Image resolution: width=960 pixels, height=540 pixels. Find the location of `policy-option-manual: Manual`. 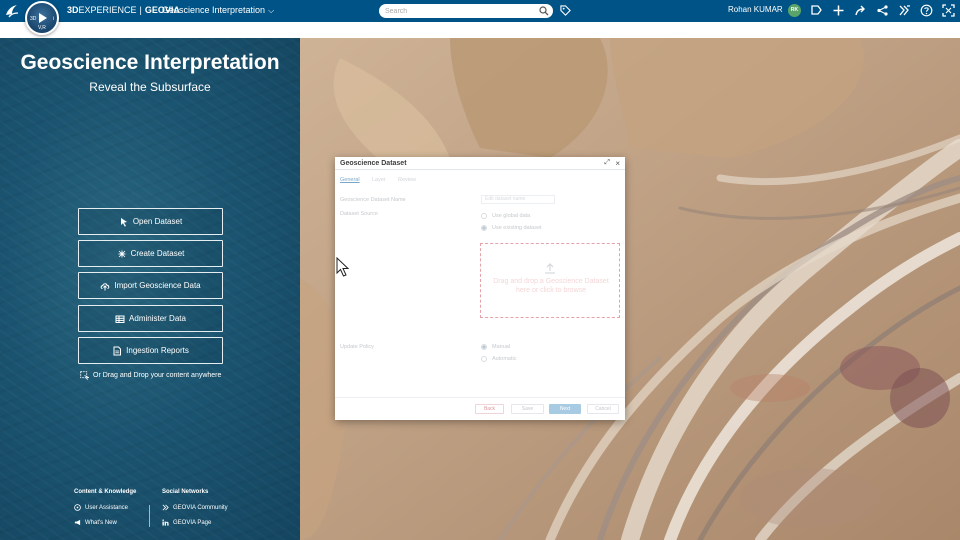

policy-option-manual: Manual is located at coordinates (495, 347).